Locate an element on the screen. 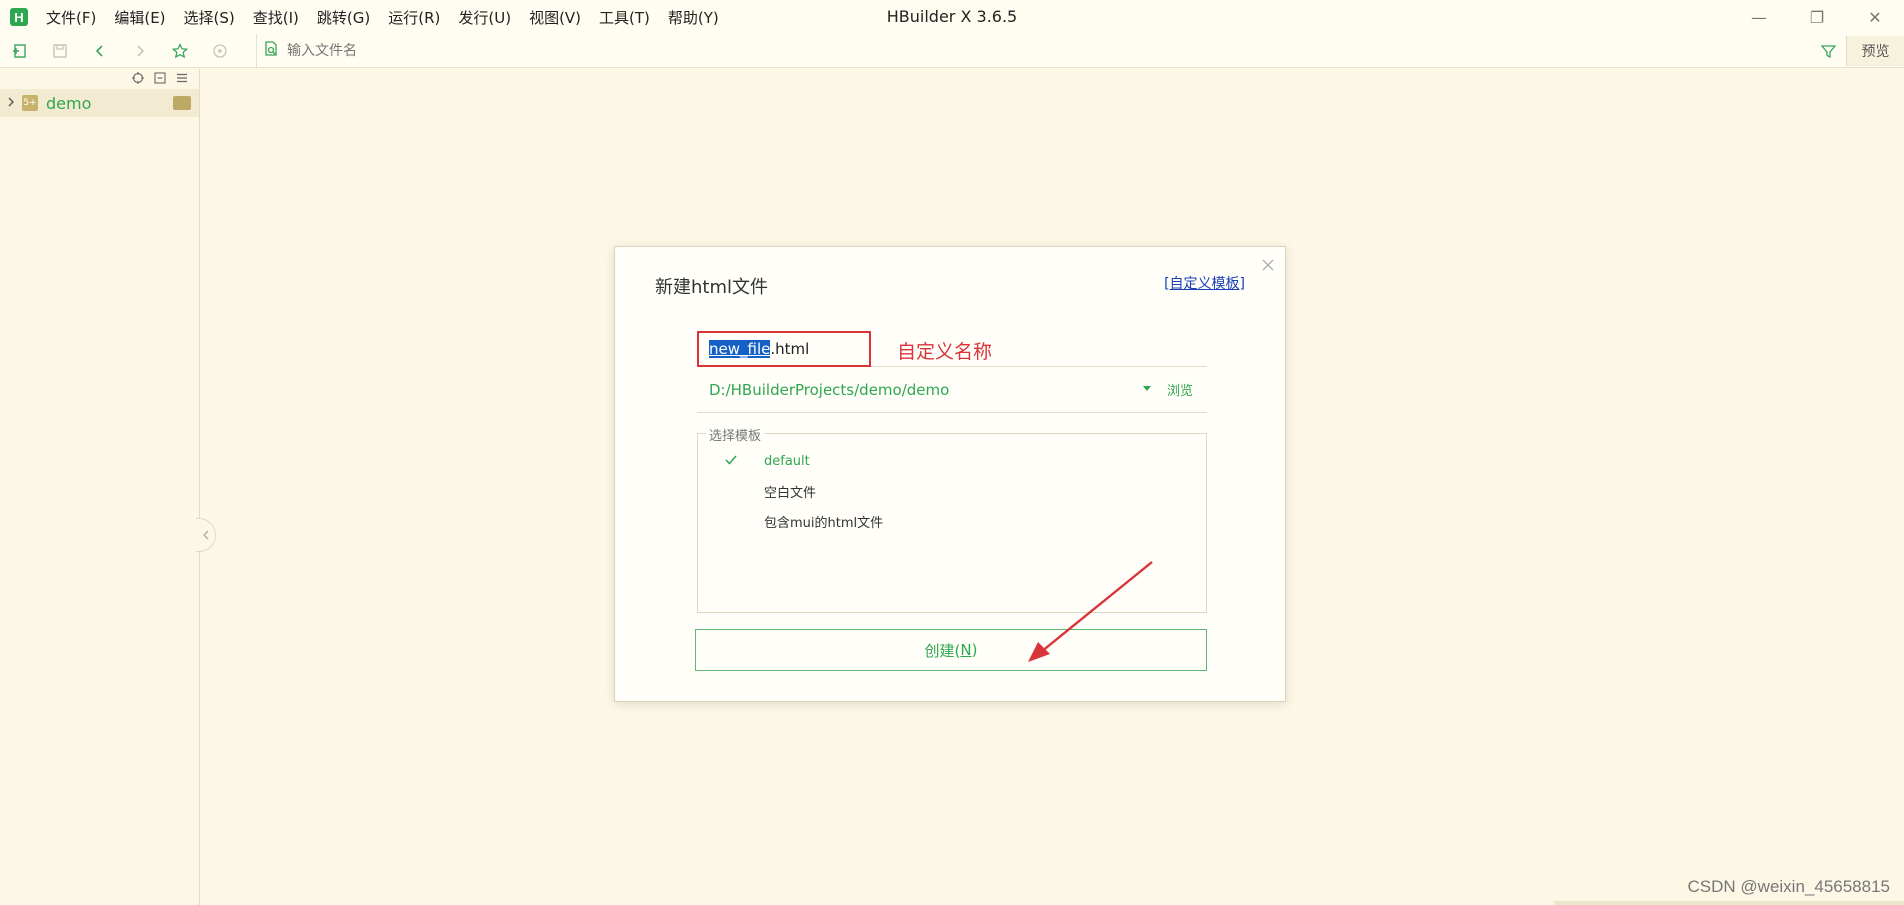 The width and height of the screenshot is (1904, 905). star-icon is located at coordinates (180, 51).